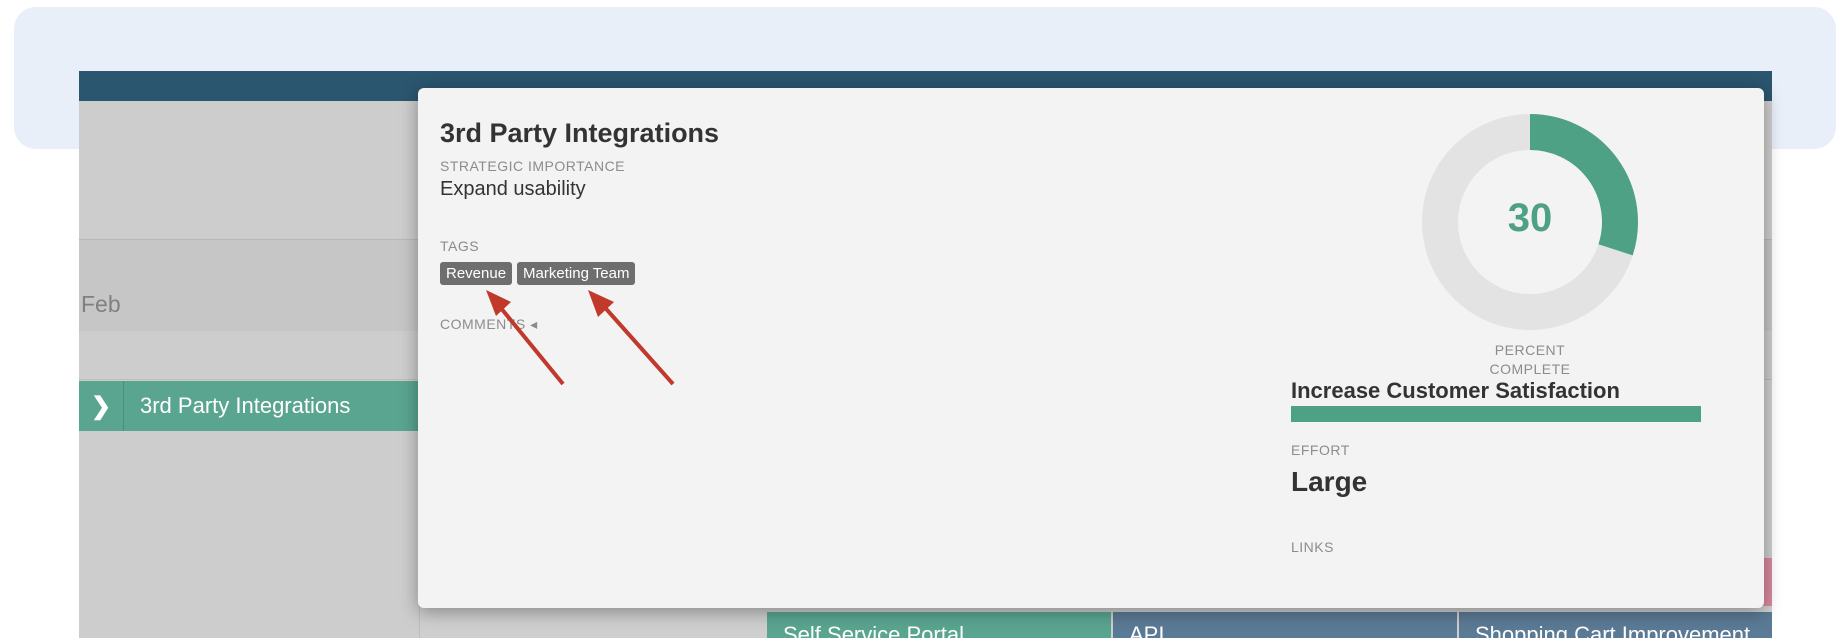 This screenshot has height=638, width=1847. I want to click on percent-complete-label-line2: COMPLETE, so click(1530, 369).